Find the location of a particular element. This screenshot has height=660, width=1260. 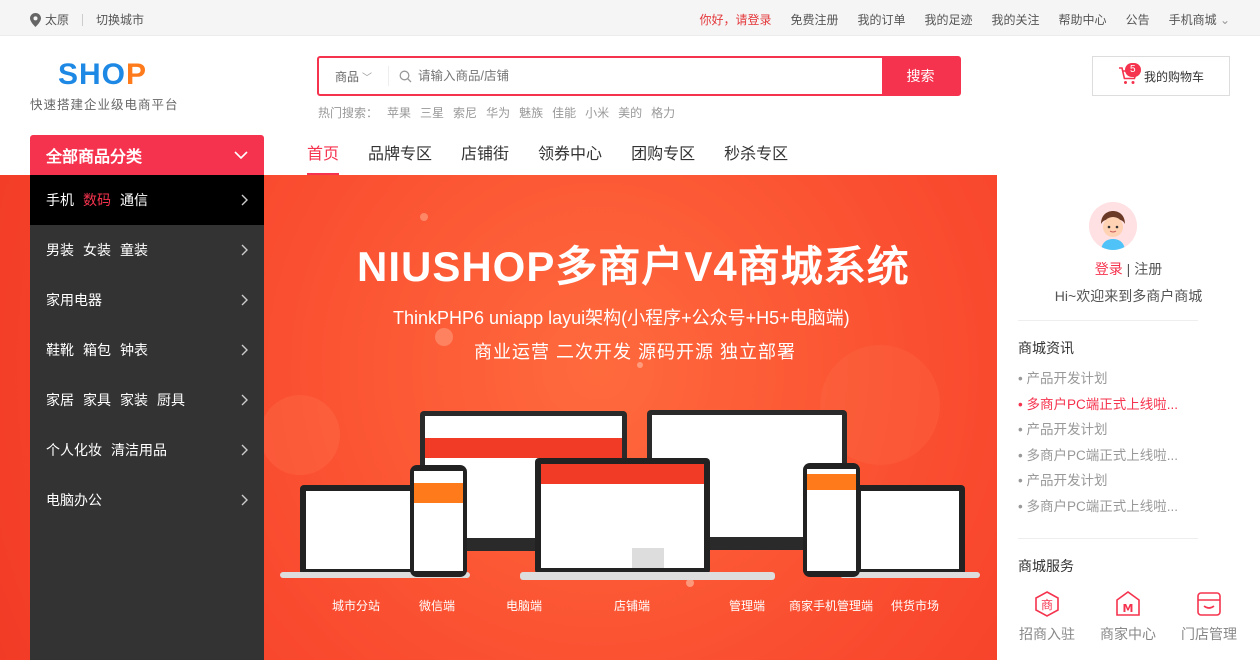

site-logo: SHOP is located at coordinates (102, 75).